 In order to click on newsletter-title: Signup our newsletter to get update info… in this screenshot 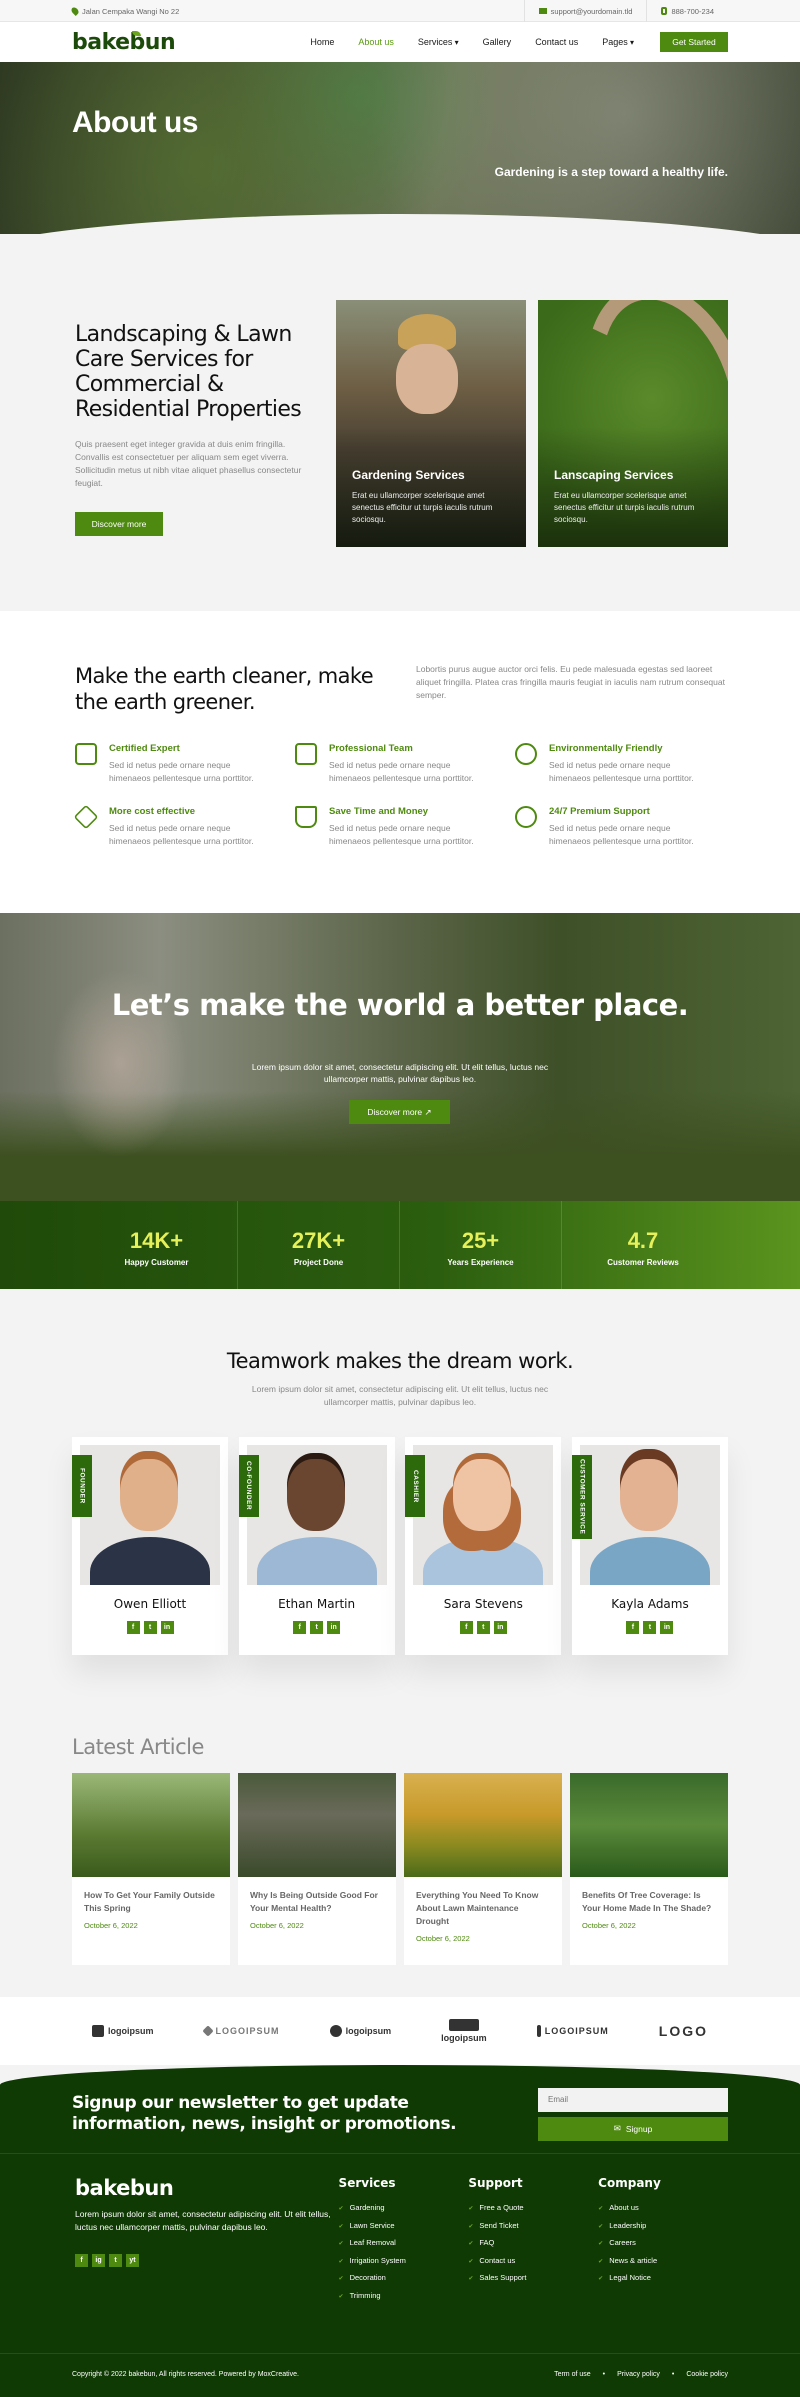, I will do `click(264, 2113)`.